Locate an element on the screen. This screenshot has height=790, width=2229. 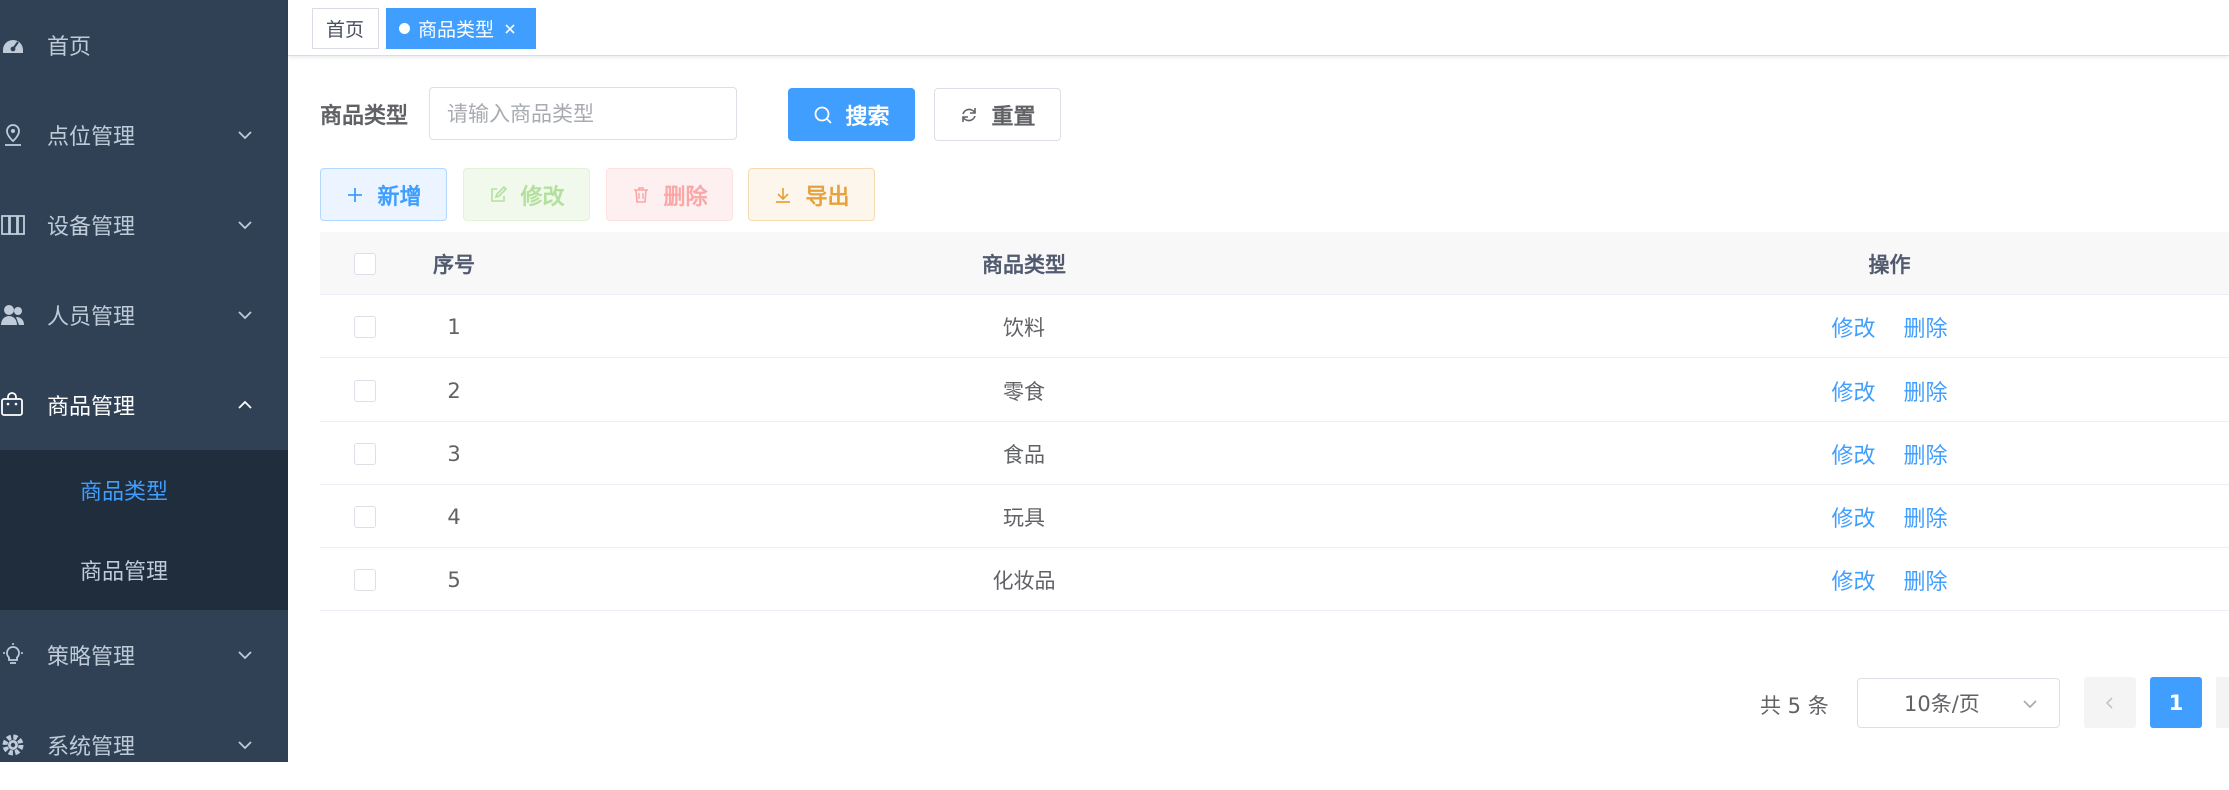
tag-home: 首页 is located at coordinates (345, 28).